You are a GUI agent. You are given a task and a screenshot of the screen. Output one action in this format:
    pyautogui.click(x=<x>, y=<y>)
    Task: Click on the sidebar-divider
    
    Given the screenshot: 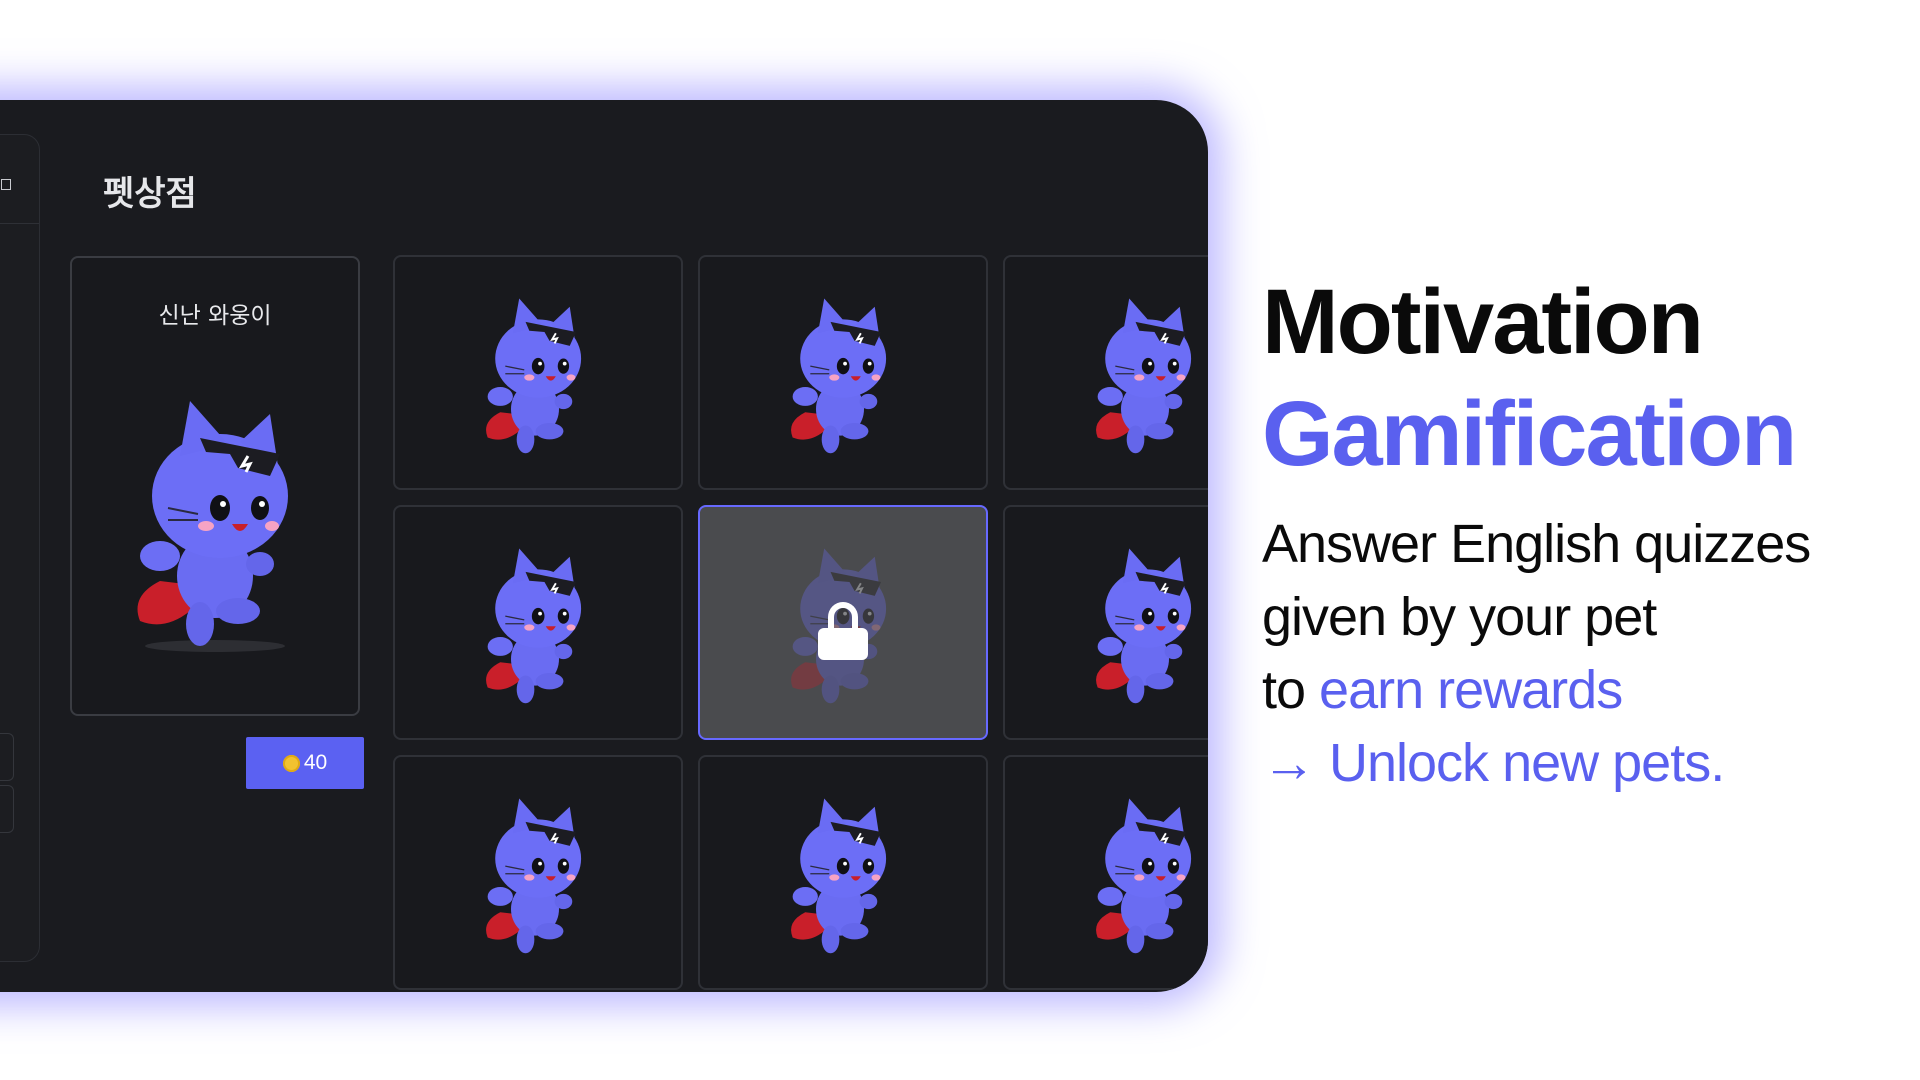 What is the action you would take?
    pyautogui.click(x=19, y=223)
    